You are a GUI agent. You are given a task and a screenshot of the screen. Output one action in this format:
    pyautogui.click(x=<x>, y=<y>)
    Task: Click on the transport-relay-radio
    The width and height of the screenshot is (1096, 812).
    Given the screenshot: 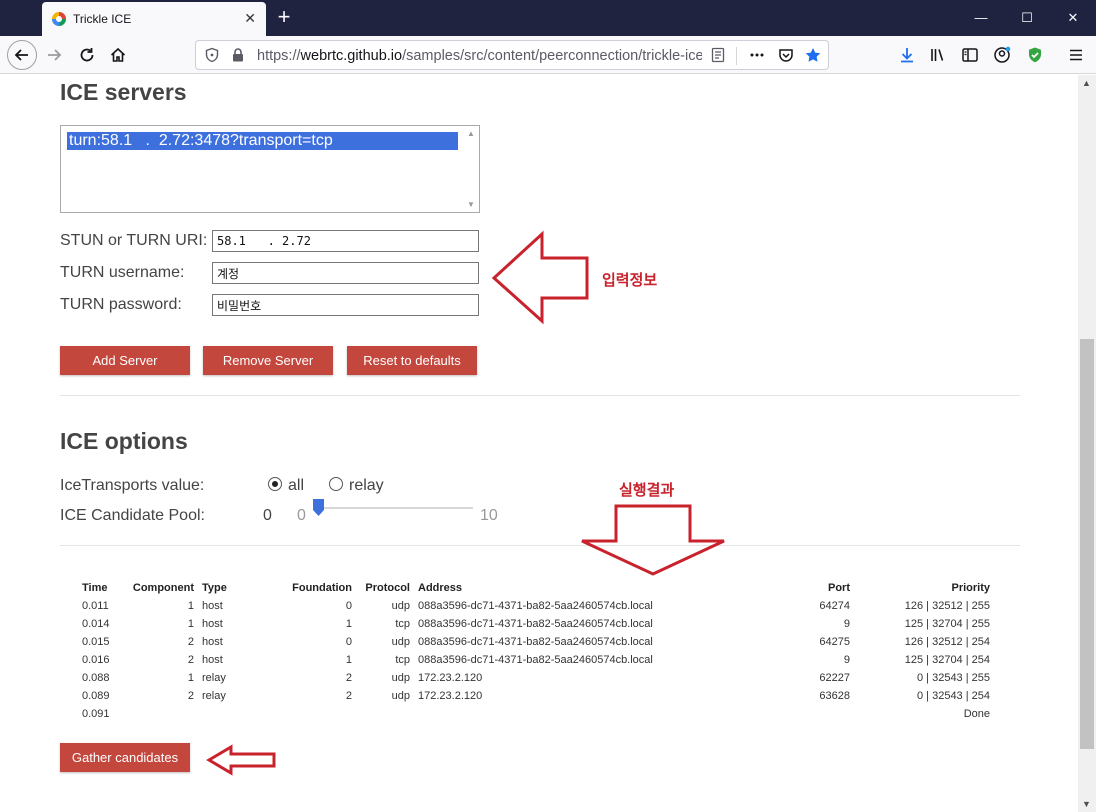 What is the action you would take?
    pyautogui.click(x=336, y=484)
    